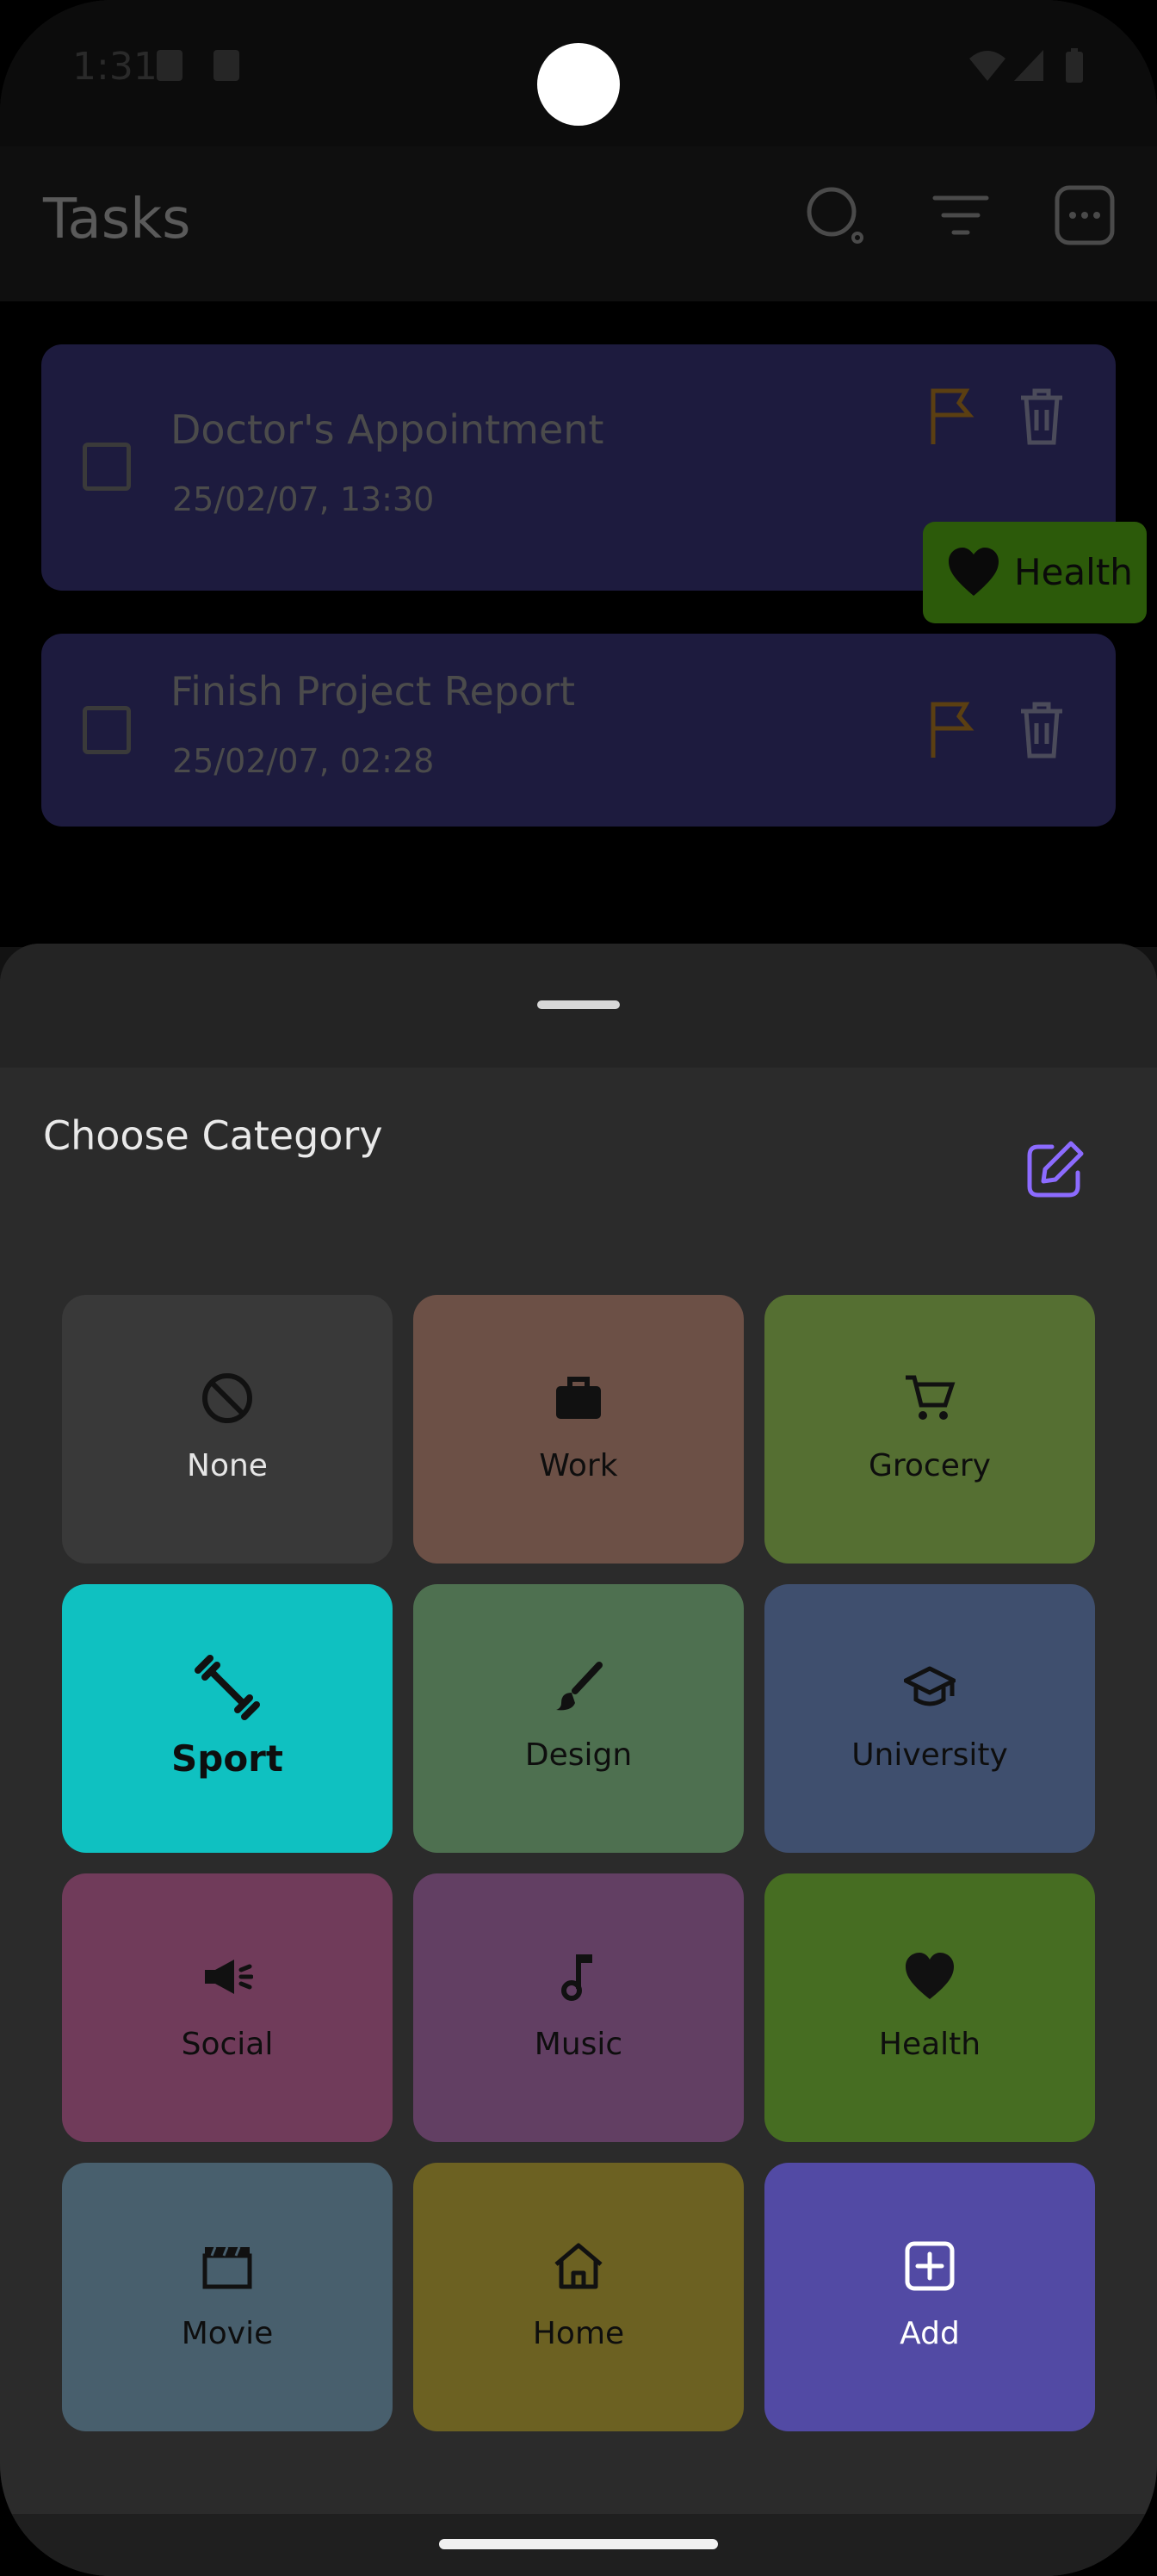  Describe the element at coordinates (579, 2044) in the screenshot. I see `category-label: Music` at that location.